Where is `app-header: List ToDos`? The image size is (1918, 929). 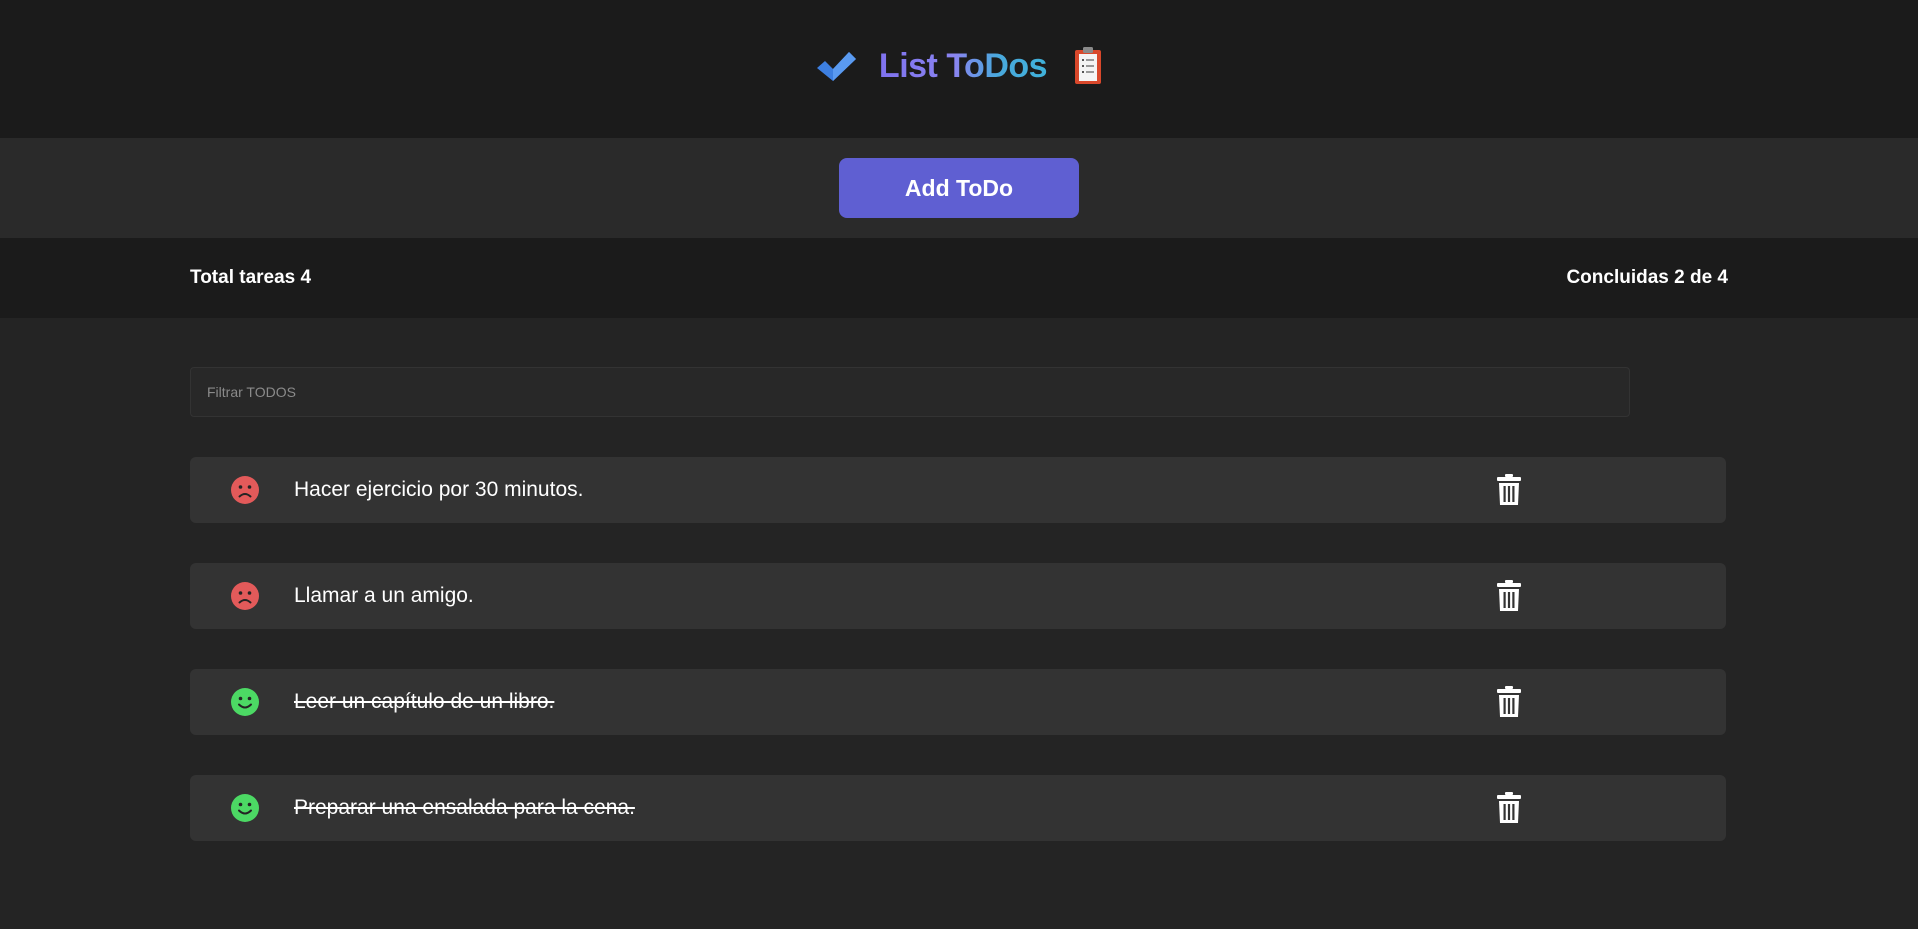
app-header: List ToDos is located at coordinates (959, 69).